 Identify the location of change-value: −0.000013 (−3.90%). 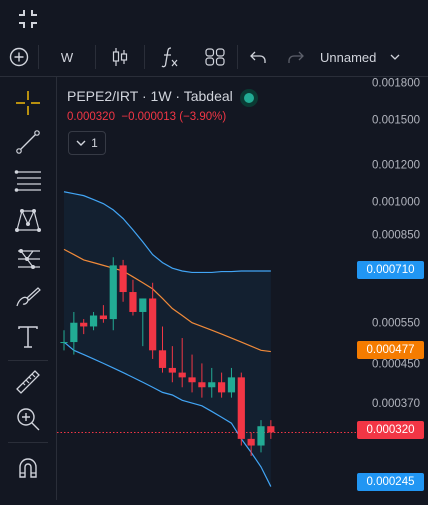
(174, 117).